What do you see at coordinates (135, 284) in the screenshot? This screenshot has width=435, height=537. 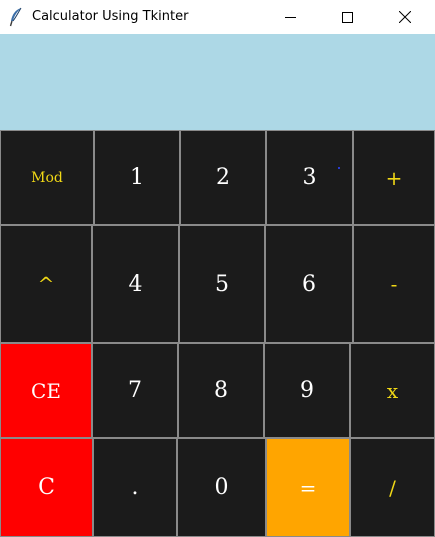 I see `digit-4-button: 4` at bounding box center [135, 284].